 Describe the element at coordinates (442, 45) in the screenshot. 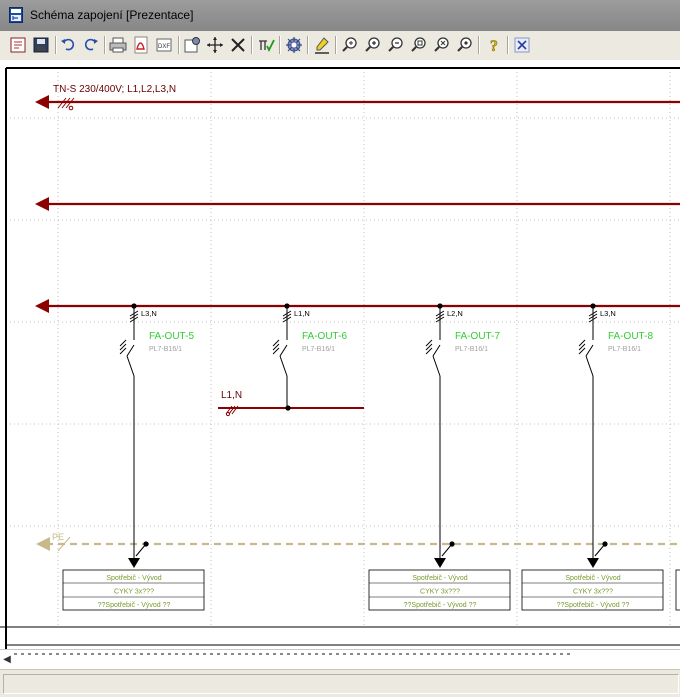

I see `zoom-all-icon` at that location.